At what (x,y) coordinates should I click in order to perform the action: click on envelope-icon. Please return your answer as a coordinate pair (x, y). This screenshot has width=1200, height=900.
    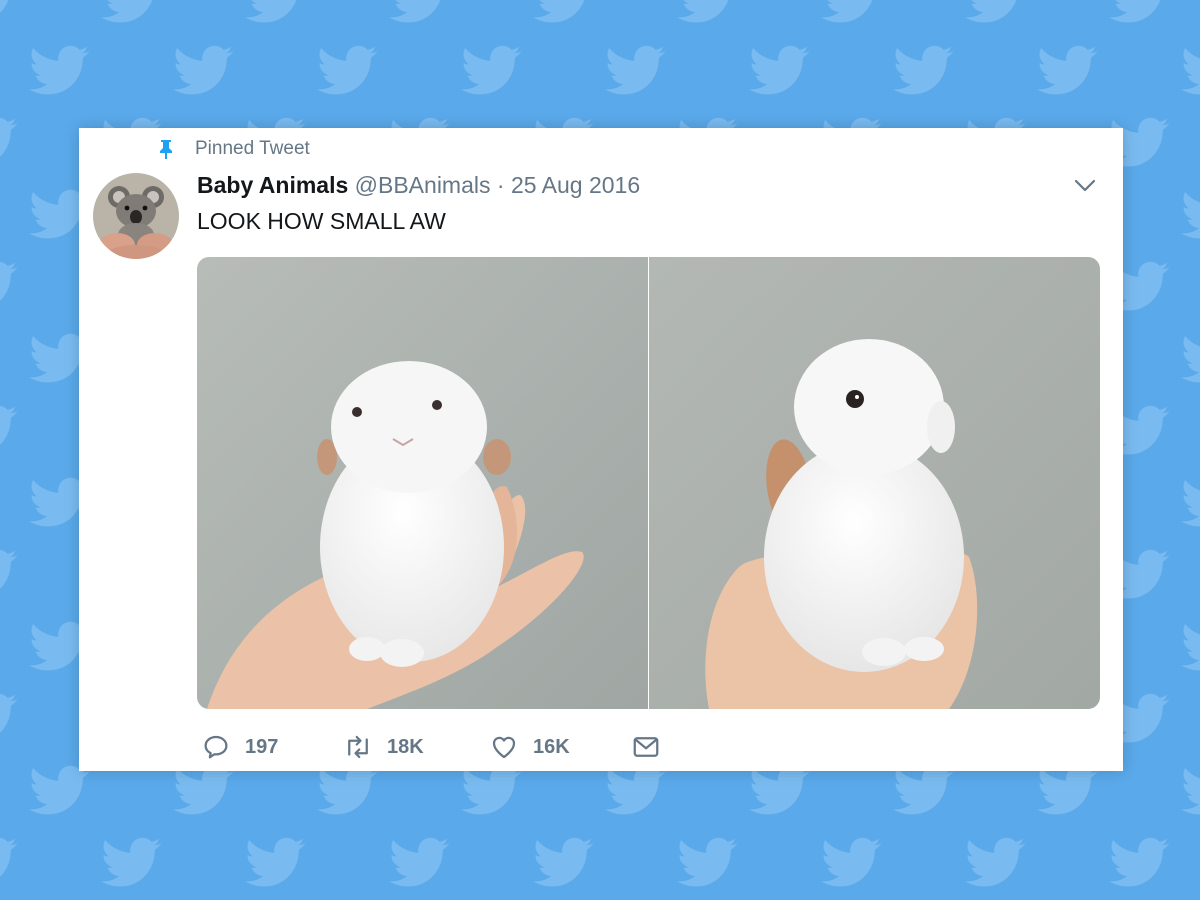
    Looking at the image, I should click on (646, 747).